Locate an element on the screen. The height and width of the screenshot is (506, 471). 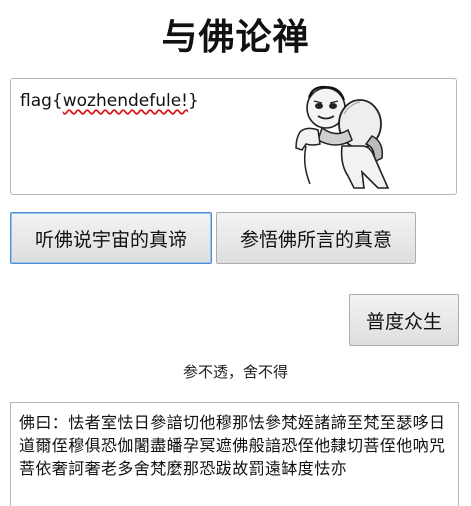
input-text-value: flag{wozhendefule!} is located at coordinates (109, 101).